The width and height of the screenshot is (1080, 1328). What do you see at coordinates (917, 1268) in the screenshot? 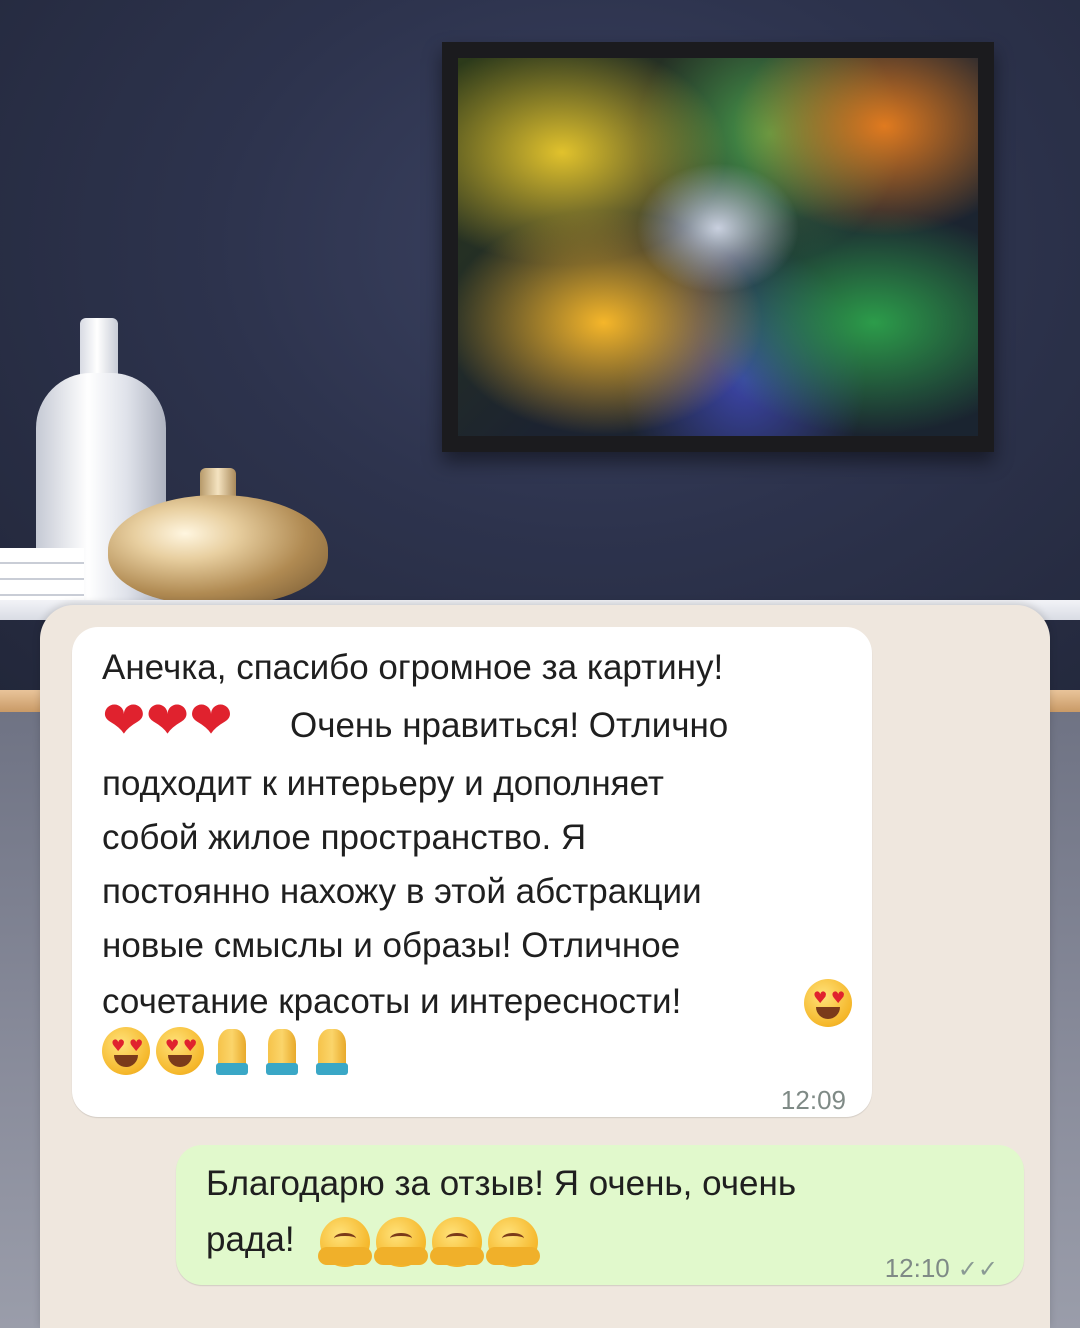
I see `message-time: 12:10` at bounding box center [917, 1268].